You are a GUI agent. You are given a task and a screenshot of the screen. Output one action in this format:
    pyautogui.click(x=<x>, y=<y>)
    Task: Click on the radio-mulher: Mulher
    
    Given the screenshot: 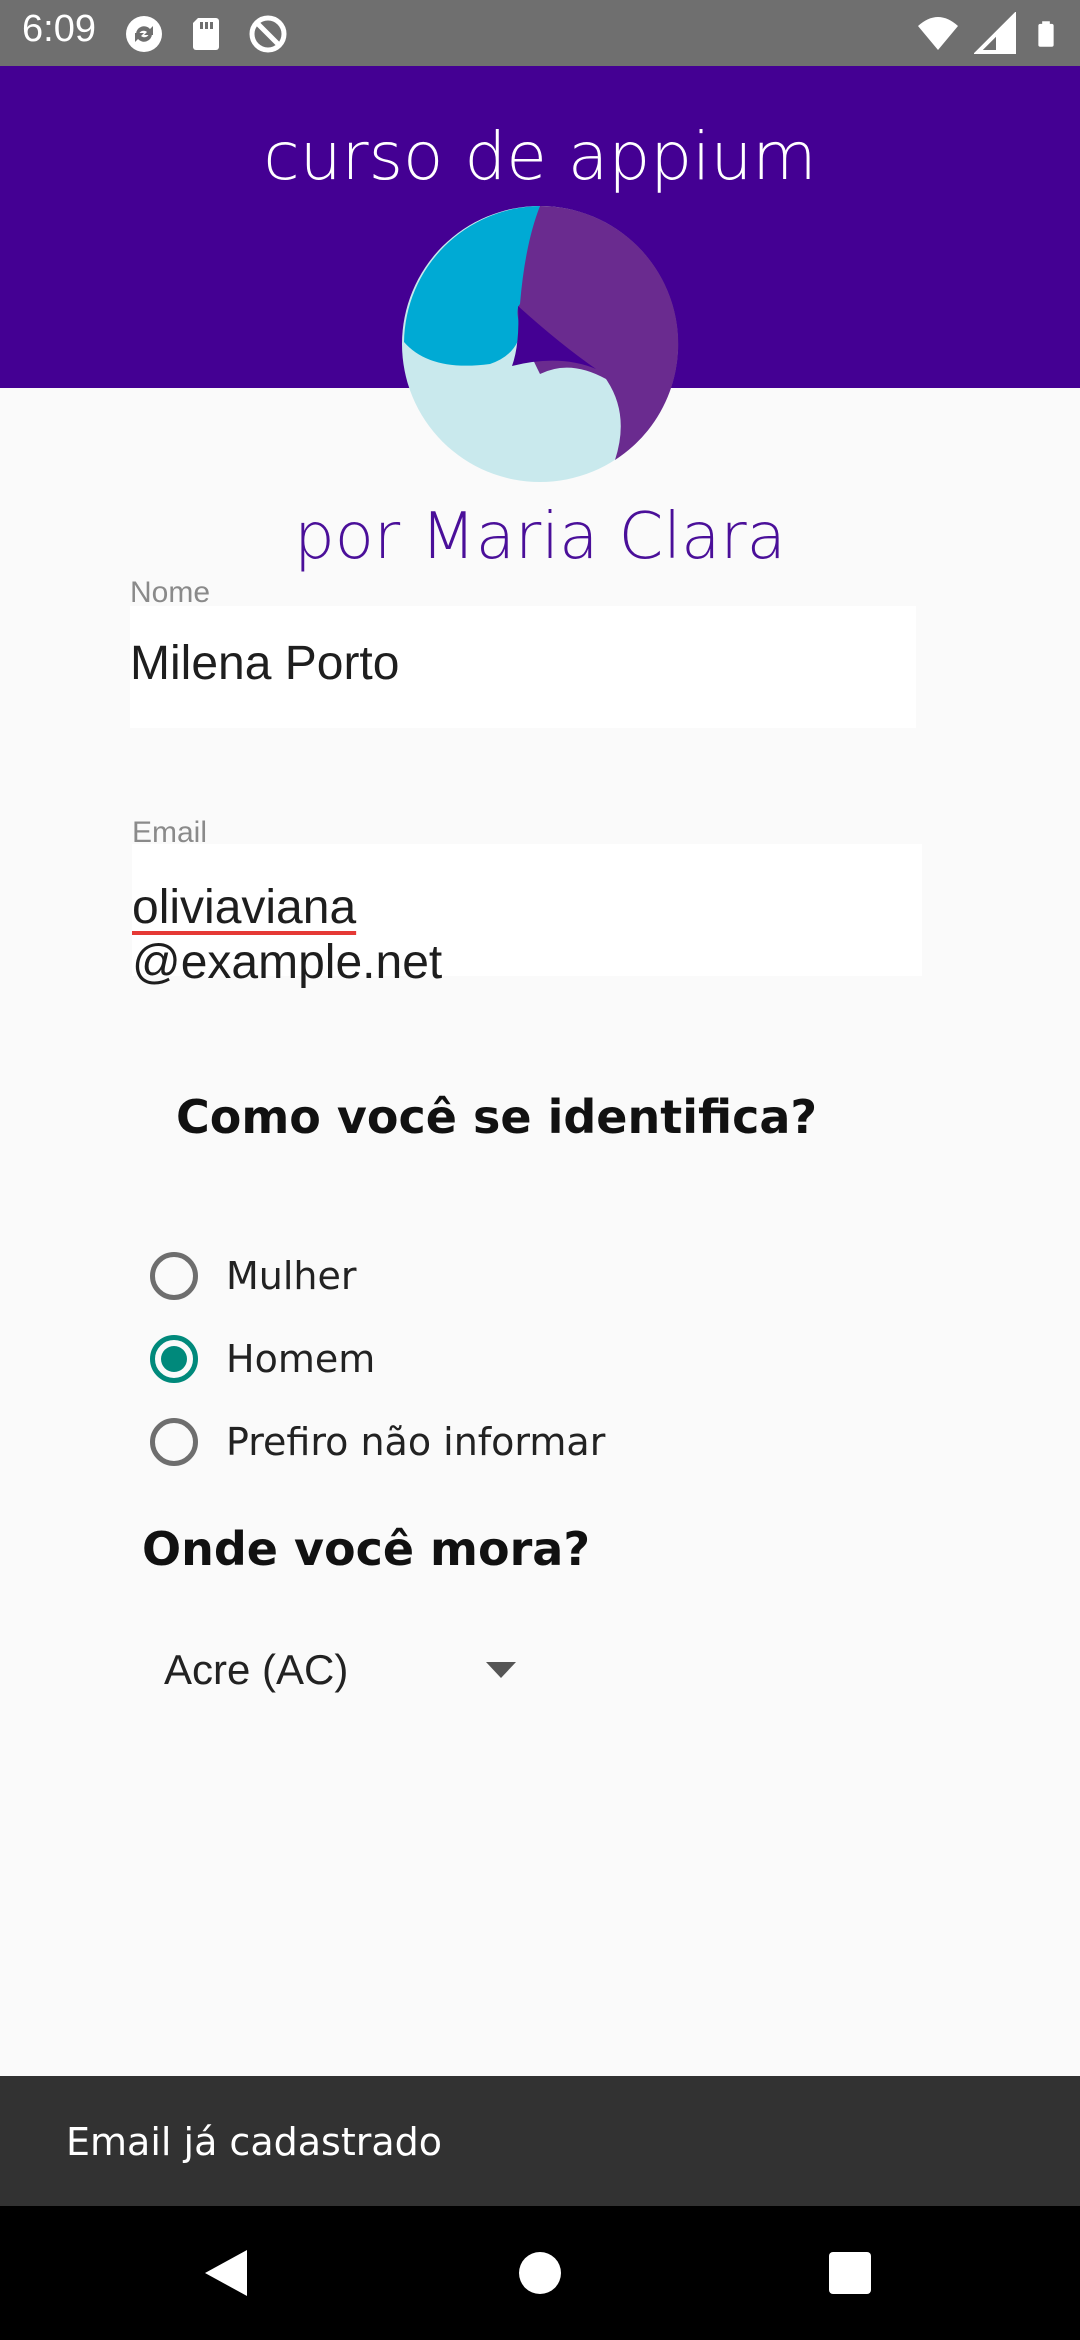 What is the action you would take?
    pyautogui.click(x=253, y=1276)
    